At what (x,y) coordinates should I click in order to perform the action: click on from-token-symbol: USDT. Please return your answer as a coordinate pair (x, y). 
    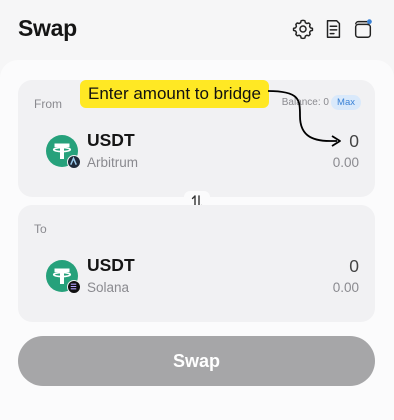
    Looking at the image, I should click on (111, 140).